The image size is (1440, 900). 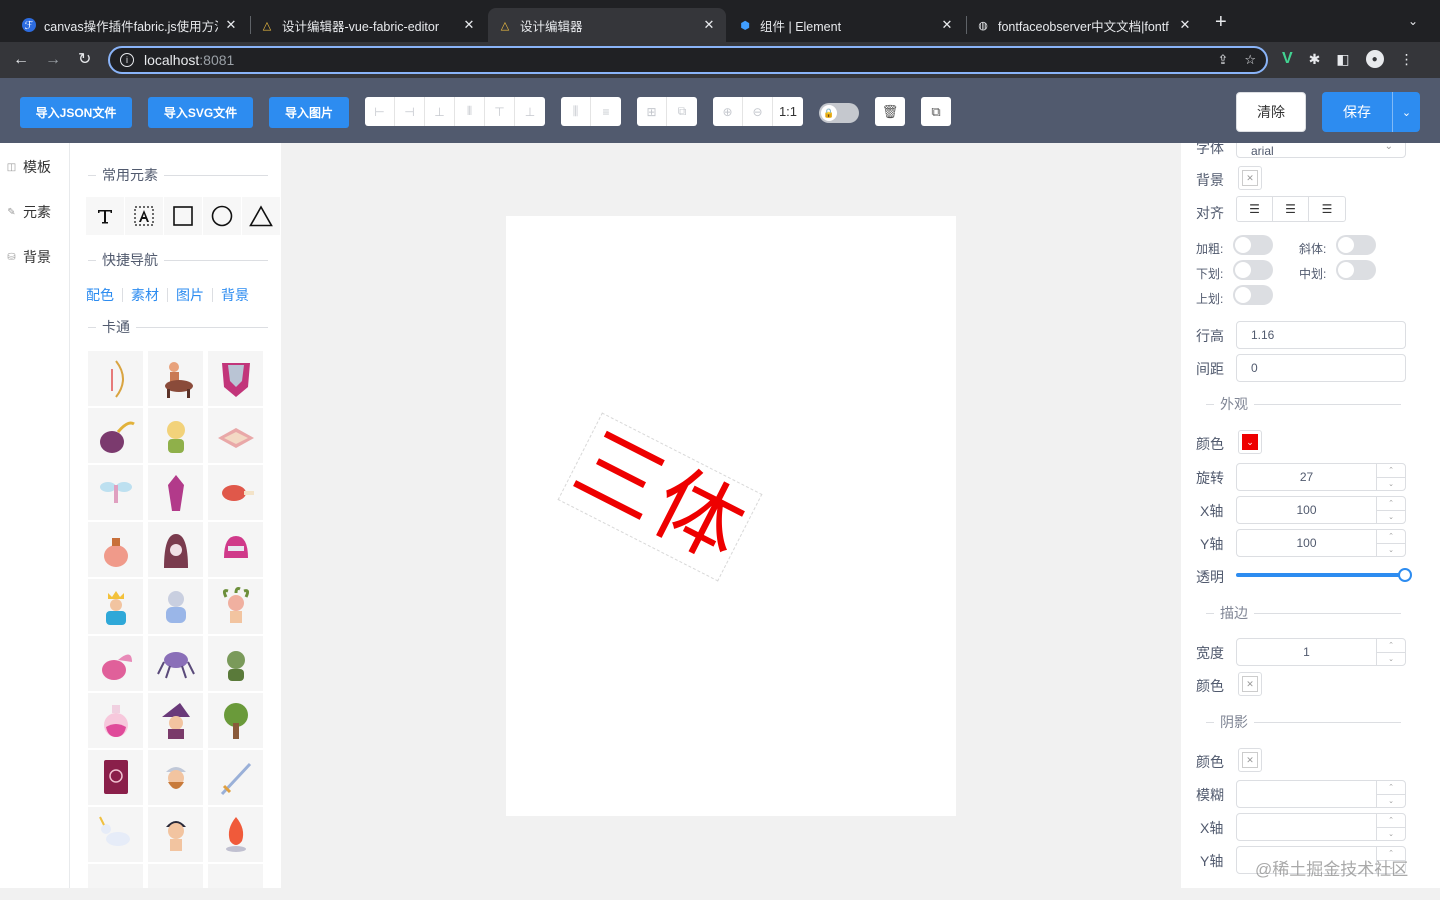 What do you see at coordinates (1287, 59) in the screenshot?
I see `vue-devtools-icon: V` at bounding box center [1287, 59].